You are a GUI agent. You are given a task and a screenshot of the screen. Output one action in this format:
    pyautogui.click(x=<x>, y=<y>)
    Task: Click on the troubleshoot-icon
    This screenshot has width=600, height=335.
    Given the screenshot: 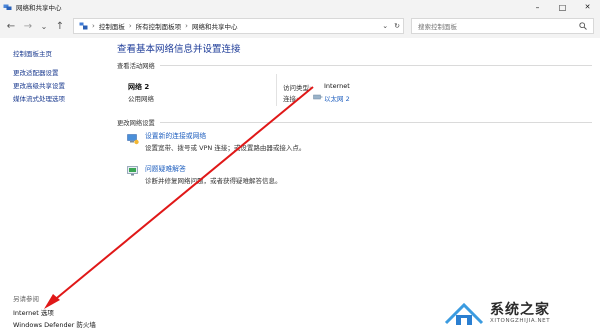 What is the action you would take?
    pyautogui.click(x=133, y=171)
    